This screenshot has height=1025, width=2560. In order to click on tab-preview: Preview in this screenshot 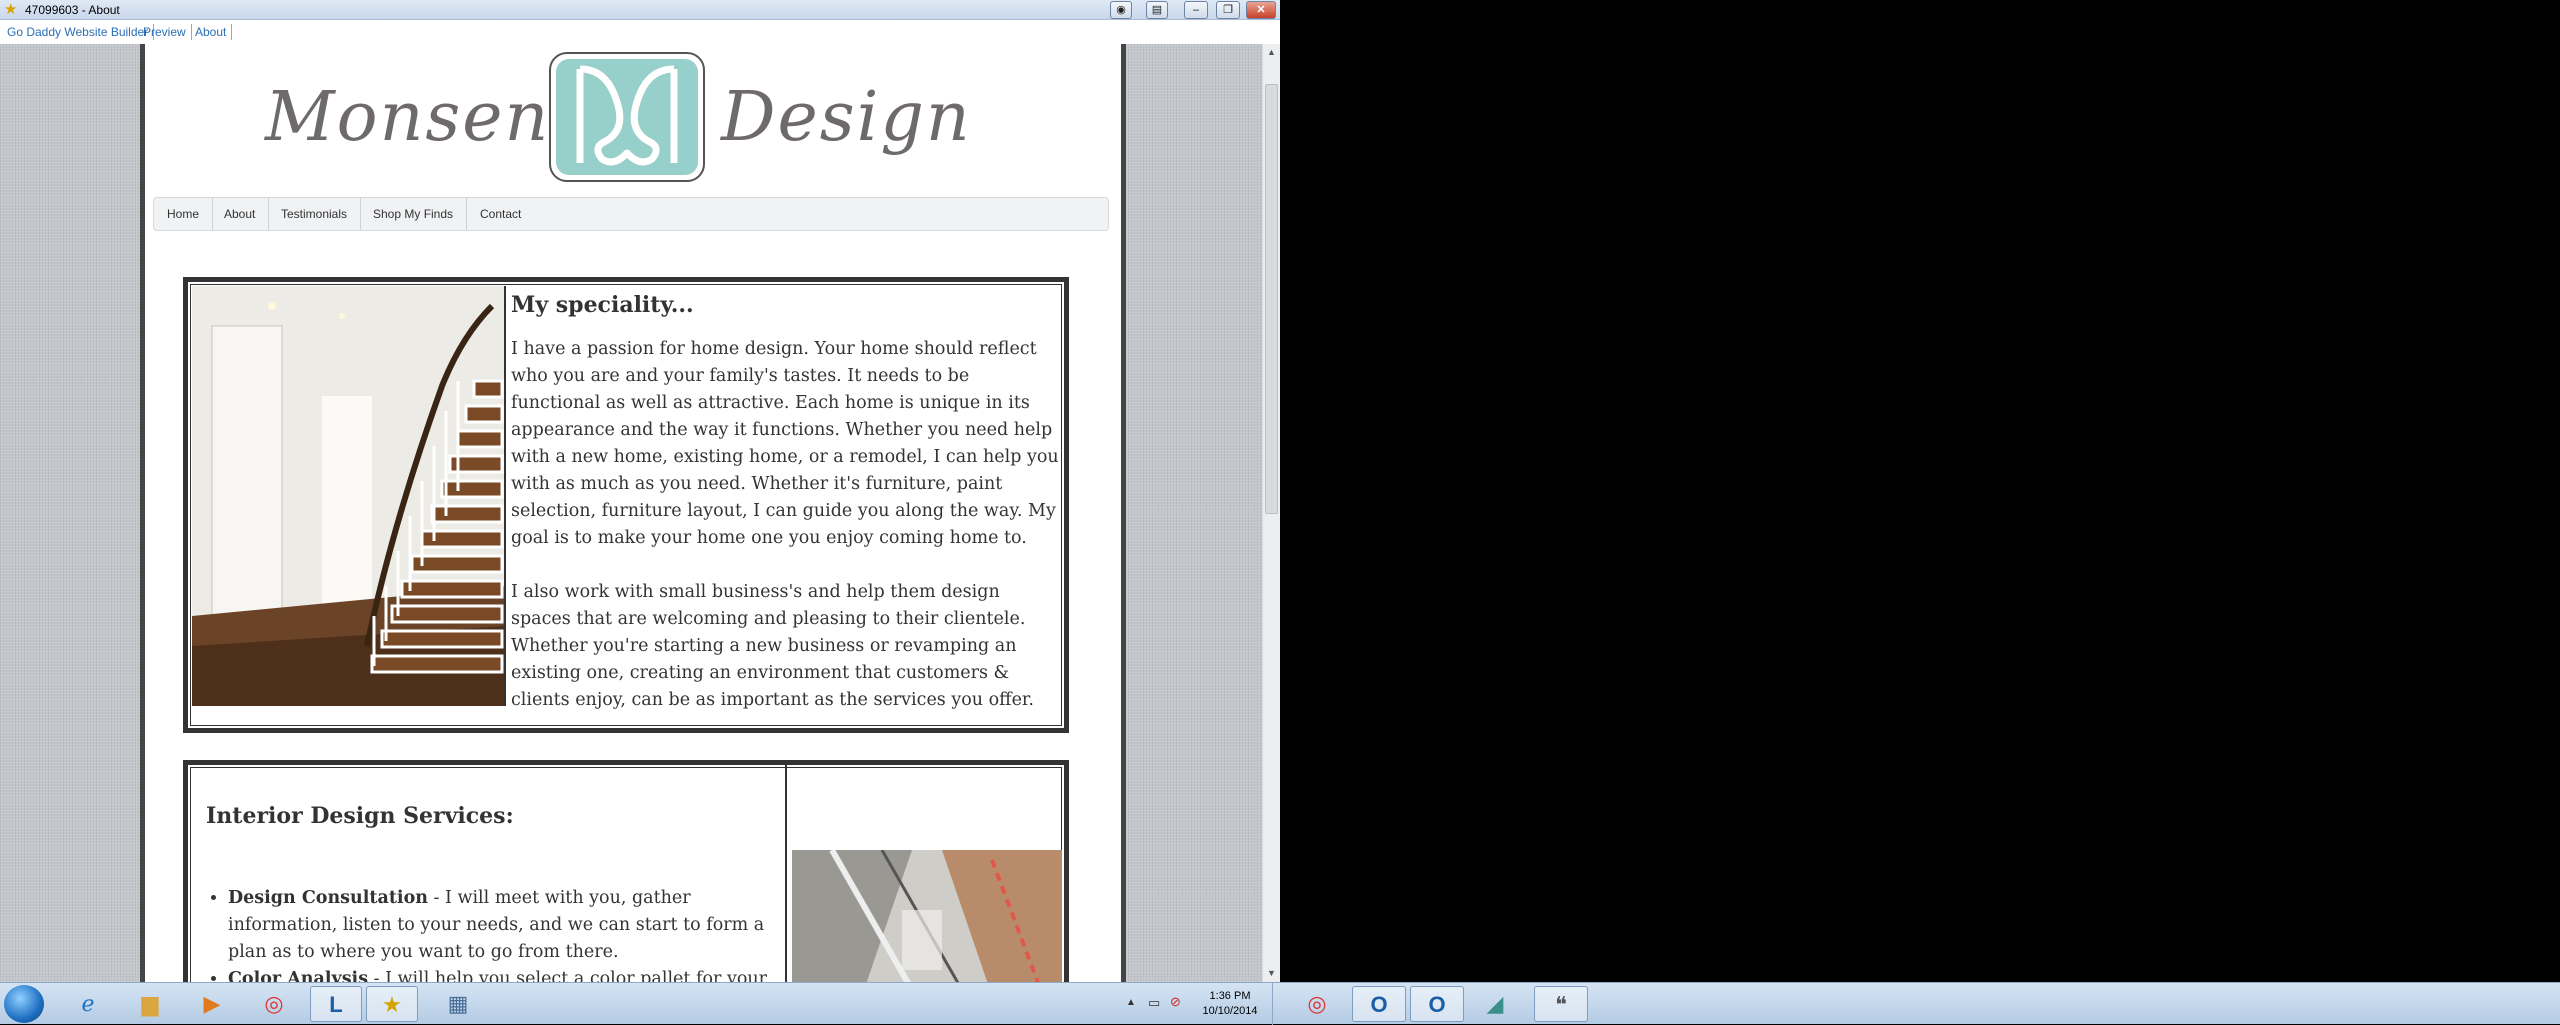, I will do `click(165, 32)`.